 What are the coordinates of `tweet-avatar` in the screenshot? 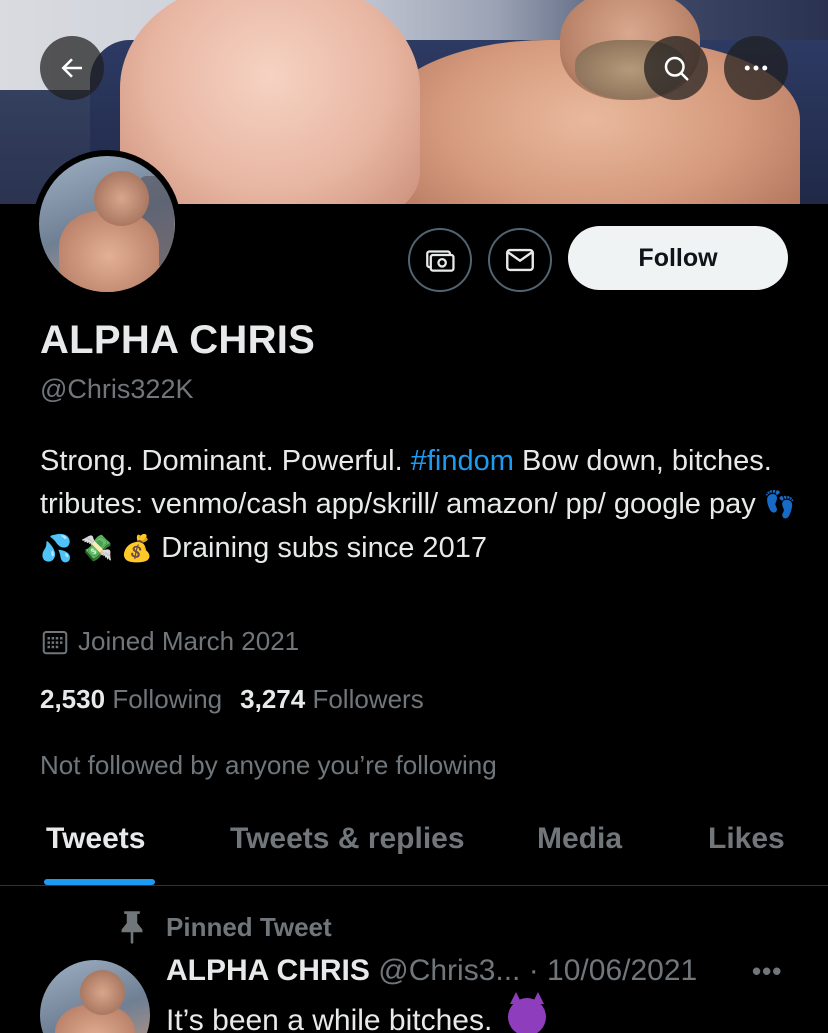 It's located at (95, 996).